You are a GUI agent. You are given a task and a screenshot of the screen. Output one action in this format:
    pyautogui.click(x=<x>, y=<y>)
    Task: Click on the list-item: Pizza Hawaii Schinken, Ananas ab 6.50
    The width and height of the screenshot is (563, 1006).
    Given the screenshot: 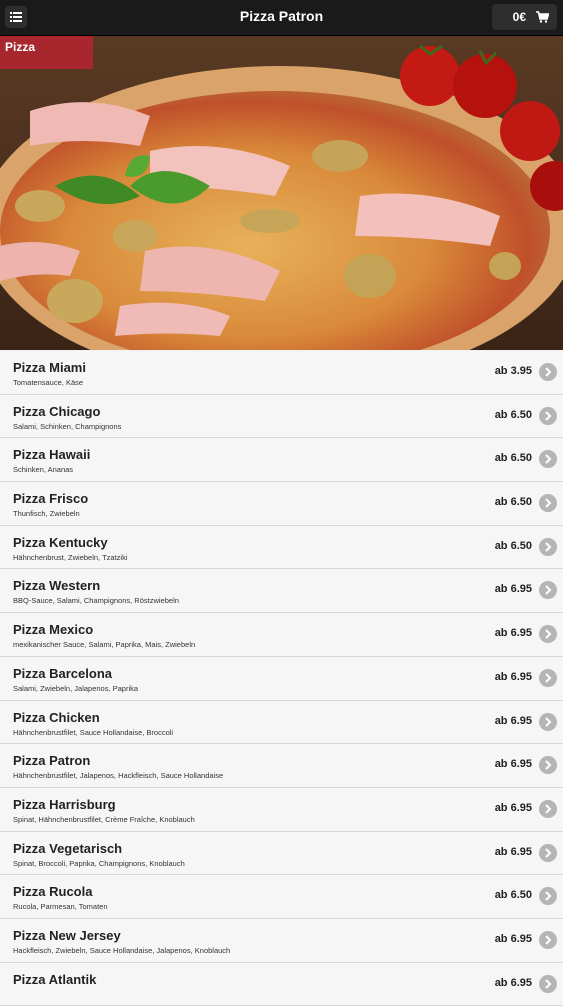 What is the action you would take?
    pyautogui.click(x=281, y=460)
    